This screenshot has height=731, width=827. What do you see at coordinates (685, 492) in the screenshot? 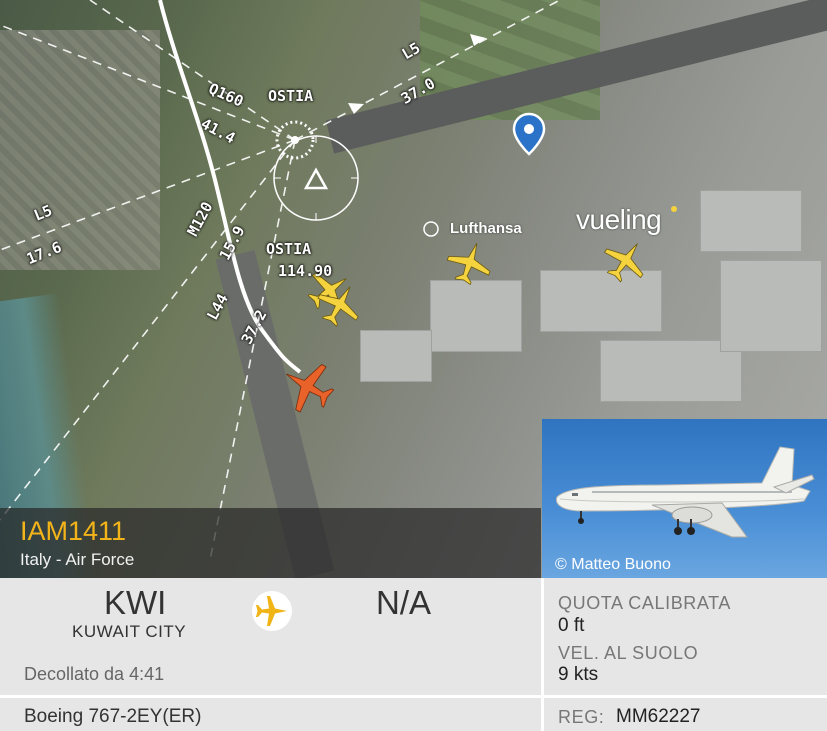
I see `airplane-photo-icon` at bounding box center [685, 492].